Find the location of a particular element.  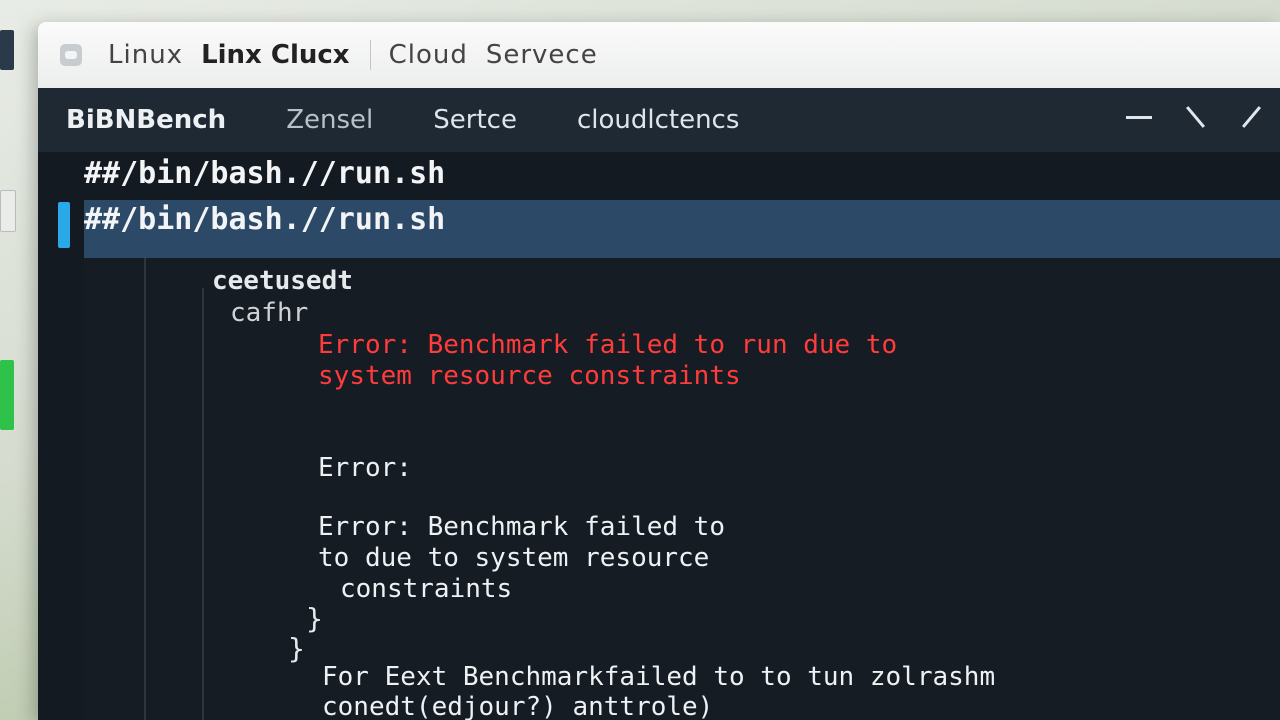

menu-bar: BiBNBench Zensel Sertce cloudlctencs is located at coordinates (659, 120).